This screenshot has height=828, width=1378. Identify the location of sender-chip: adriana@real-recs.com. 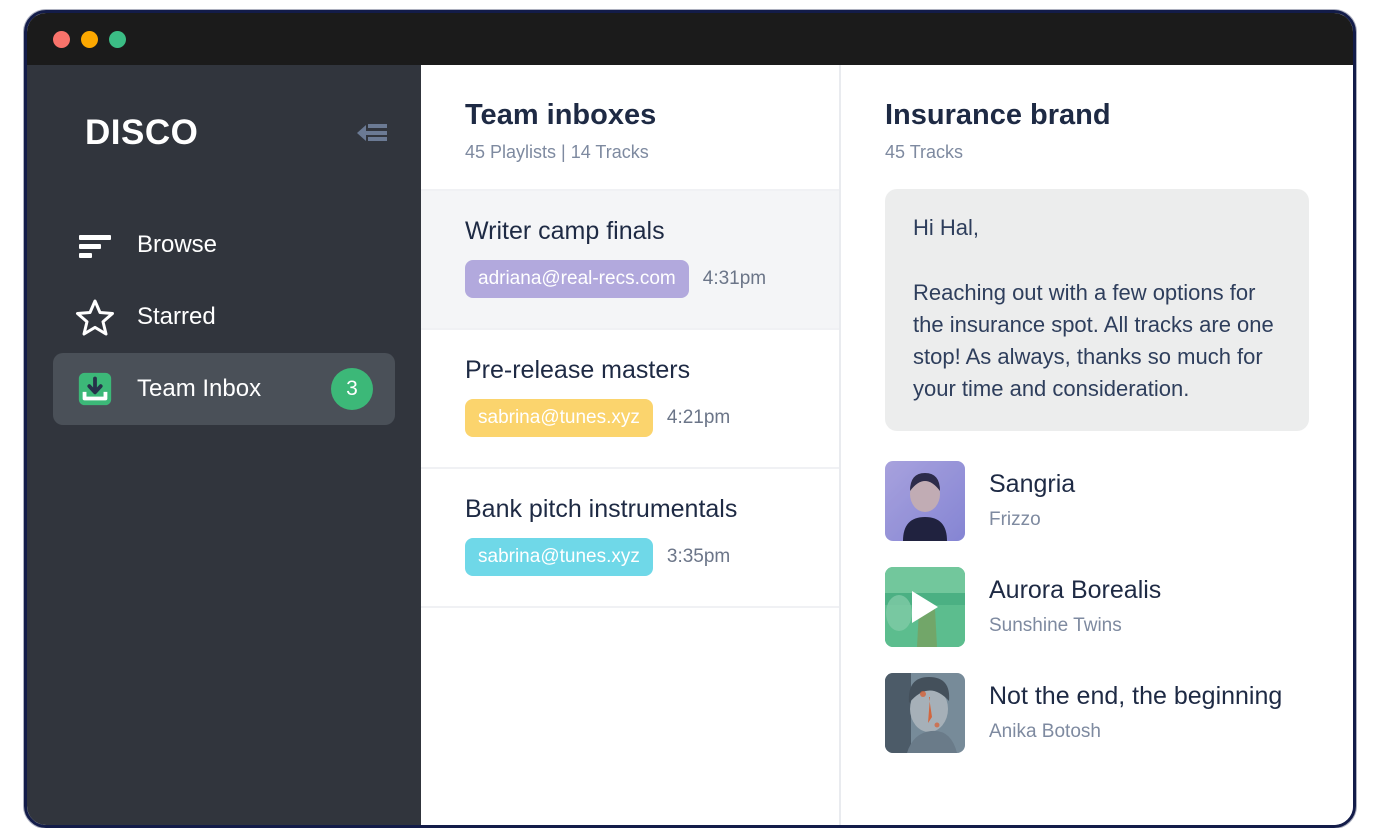
(577, 279).